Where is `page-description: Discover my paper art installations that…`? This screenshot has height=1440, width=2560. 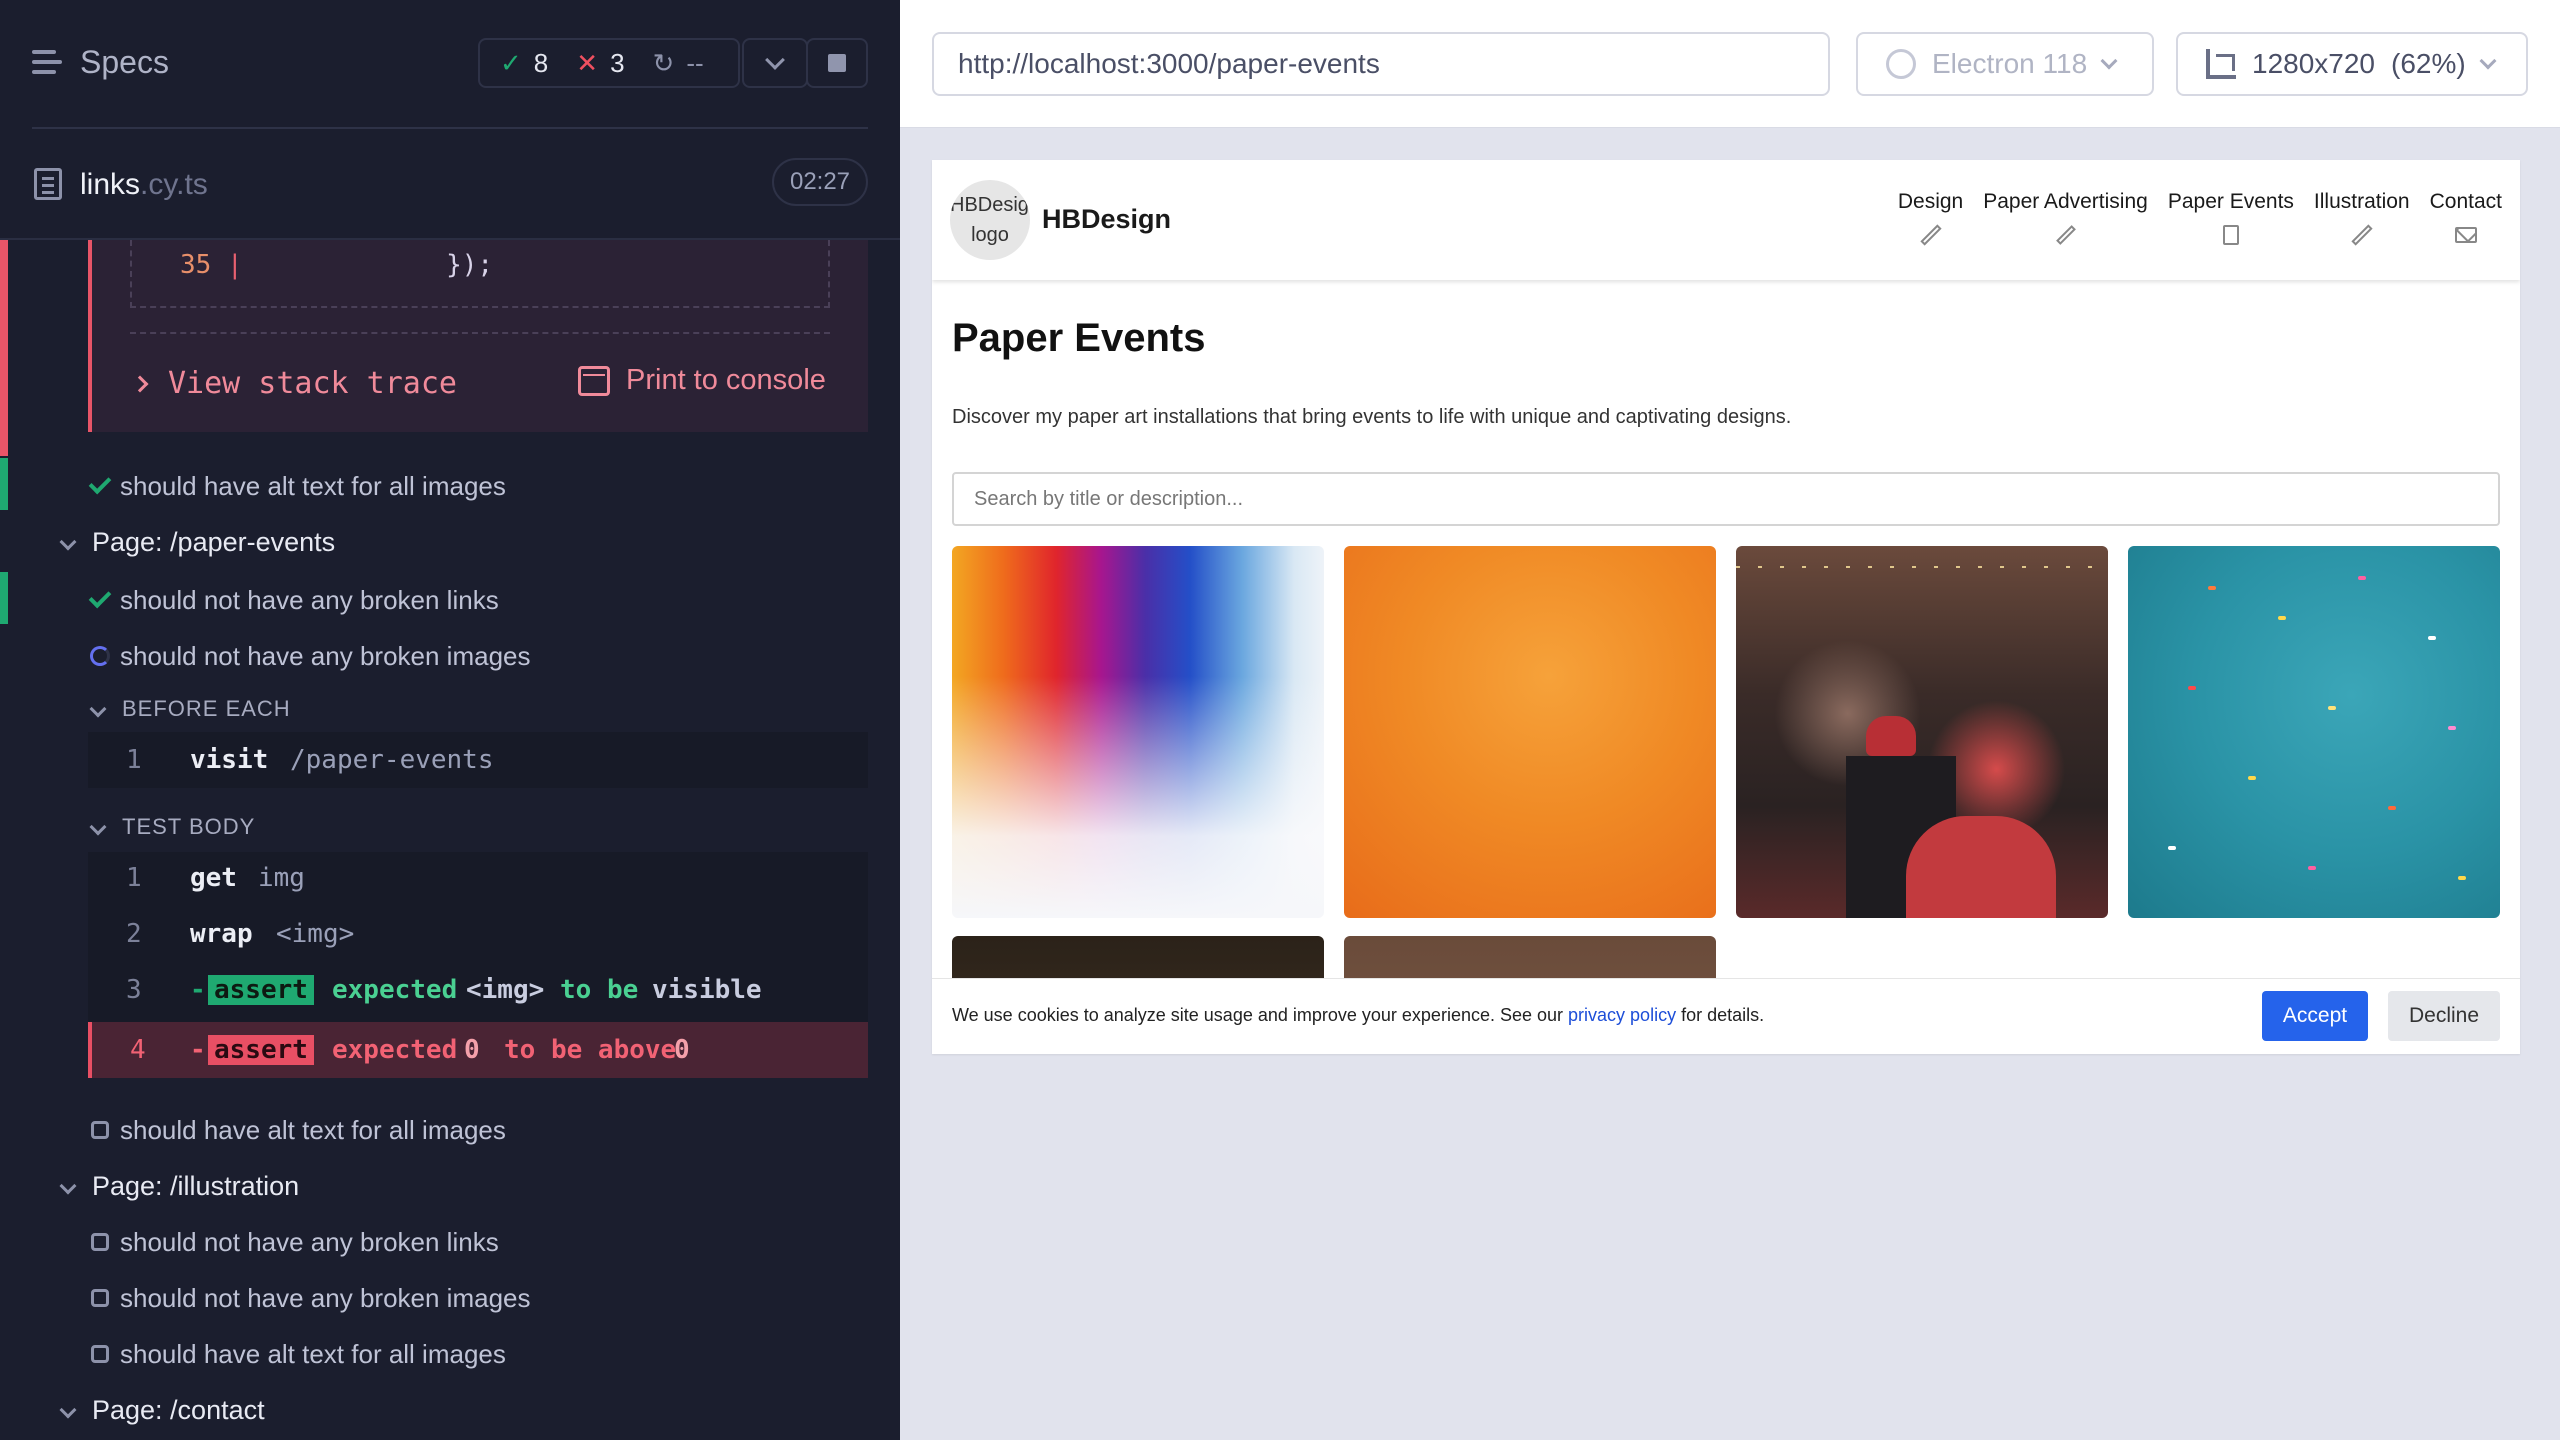 page-description: Discover my paper art installations that… is located at coordinates (1372, 417).